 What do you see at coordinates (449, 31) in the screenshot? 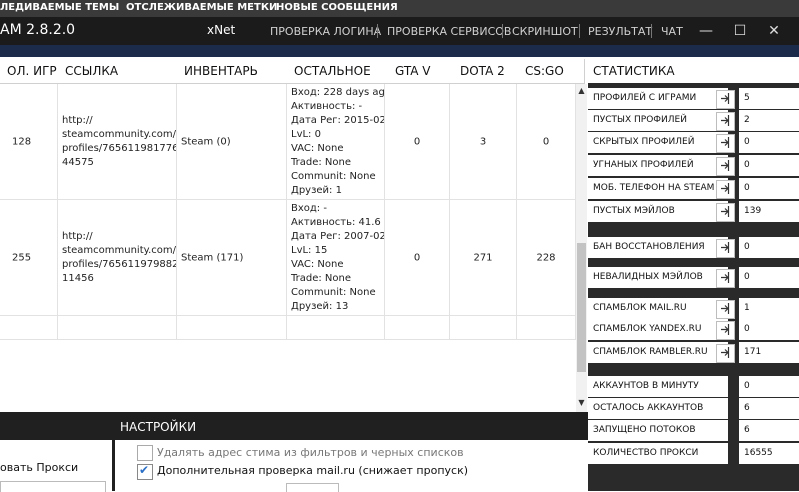
I see `nav-services-check: ПРОВЕРКА СЕРВИСОВ` at bounding box center [449, 31].